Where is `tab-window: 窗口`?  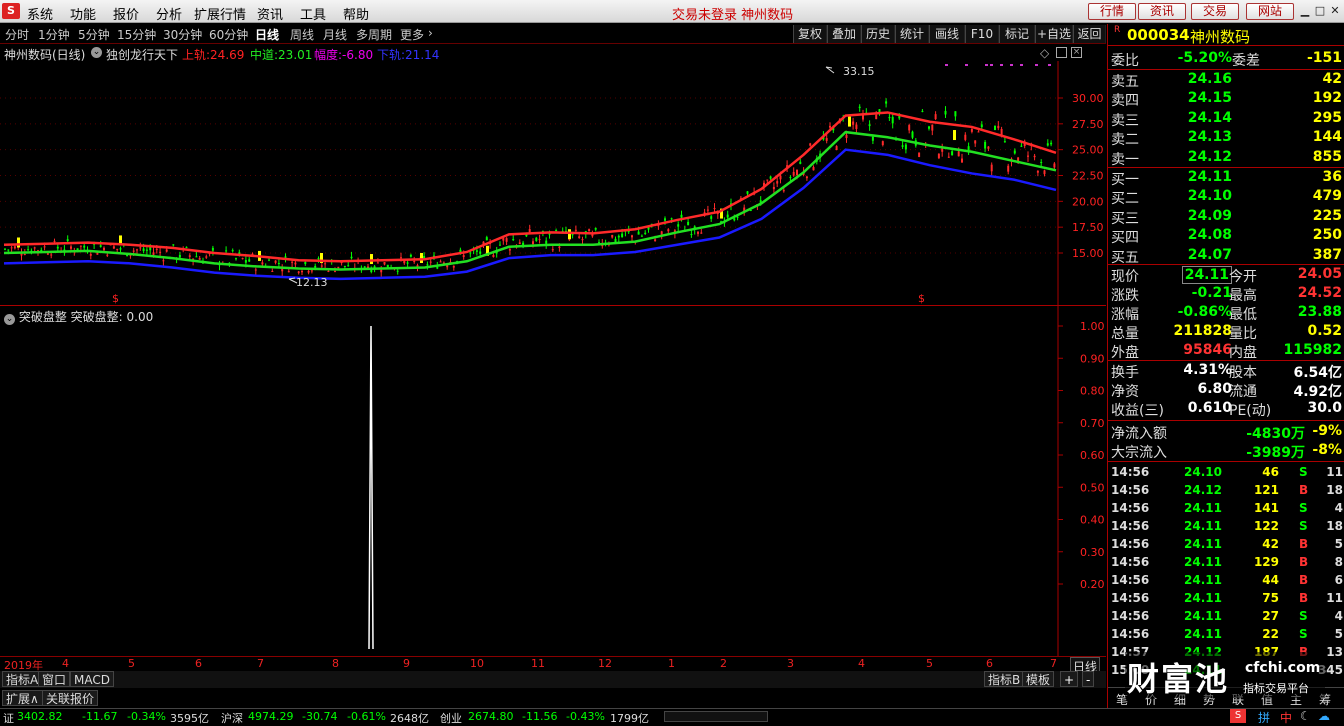
tab-window: 窗口 is located at coordinates (54, 679).